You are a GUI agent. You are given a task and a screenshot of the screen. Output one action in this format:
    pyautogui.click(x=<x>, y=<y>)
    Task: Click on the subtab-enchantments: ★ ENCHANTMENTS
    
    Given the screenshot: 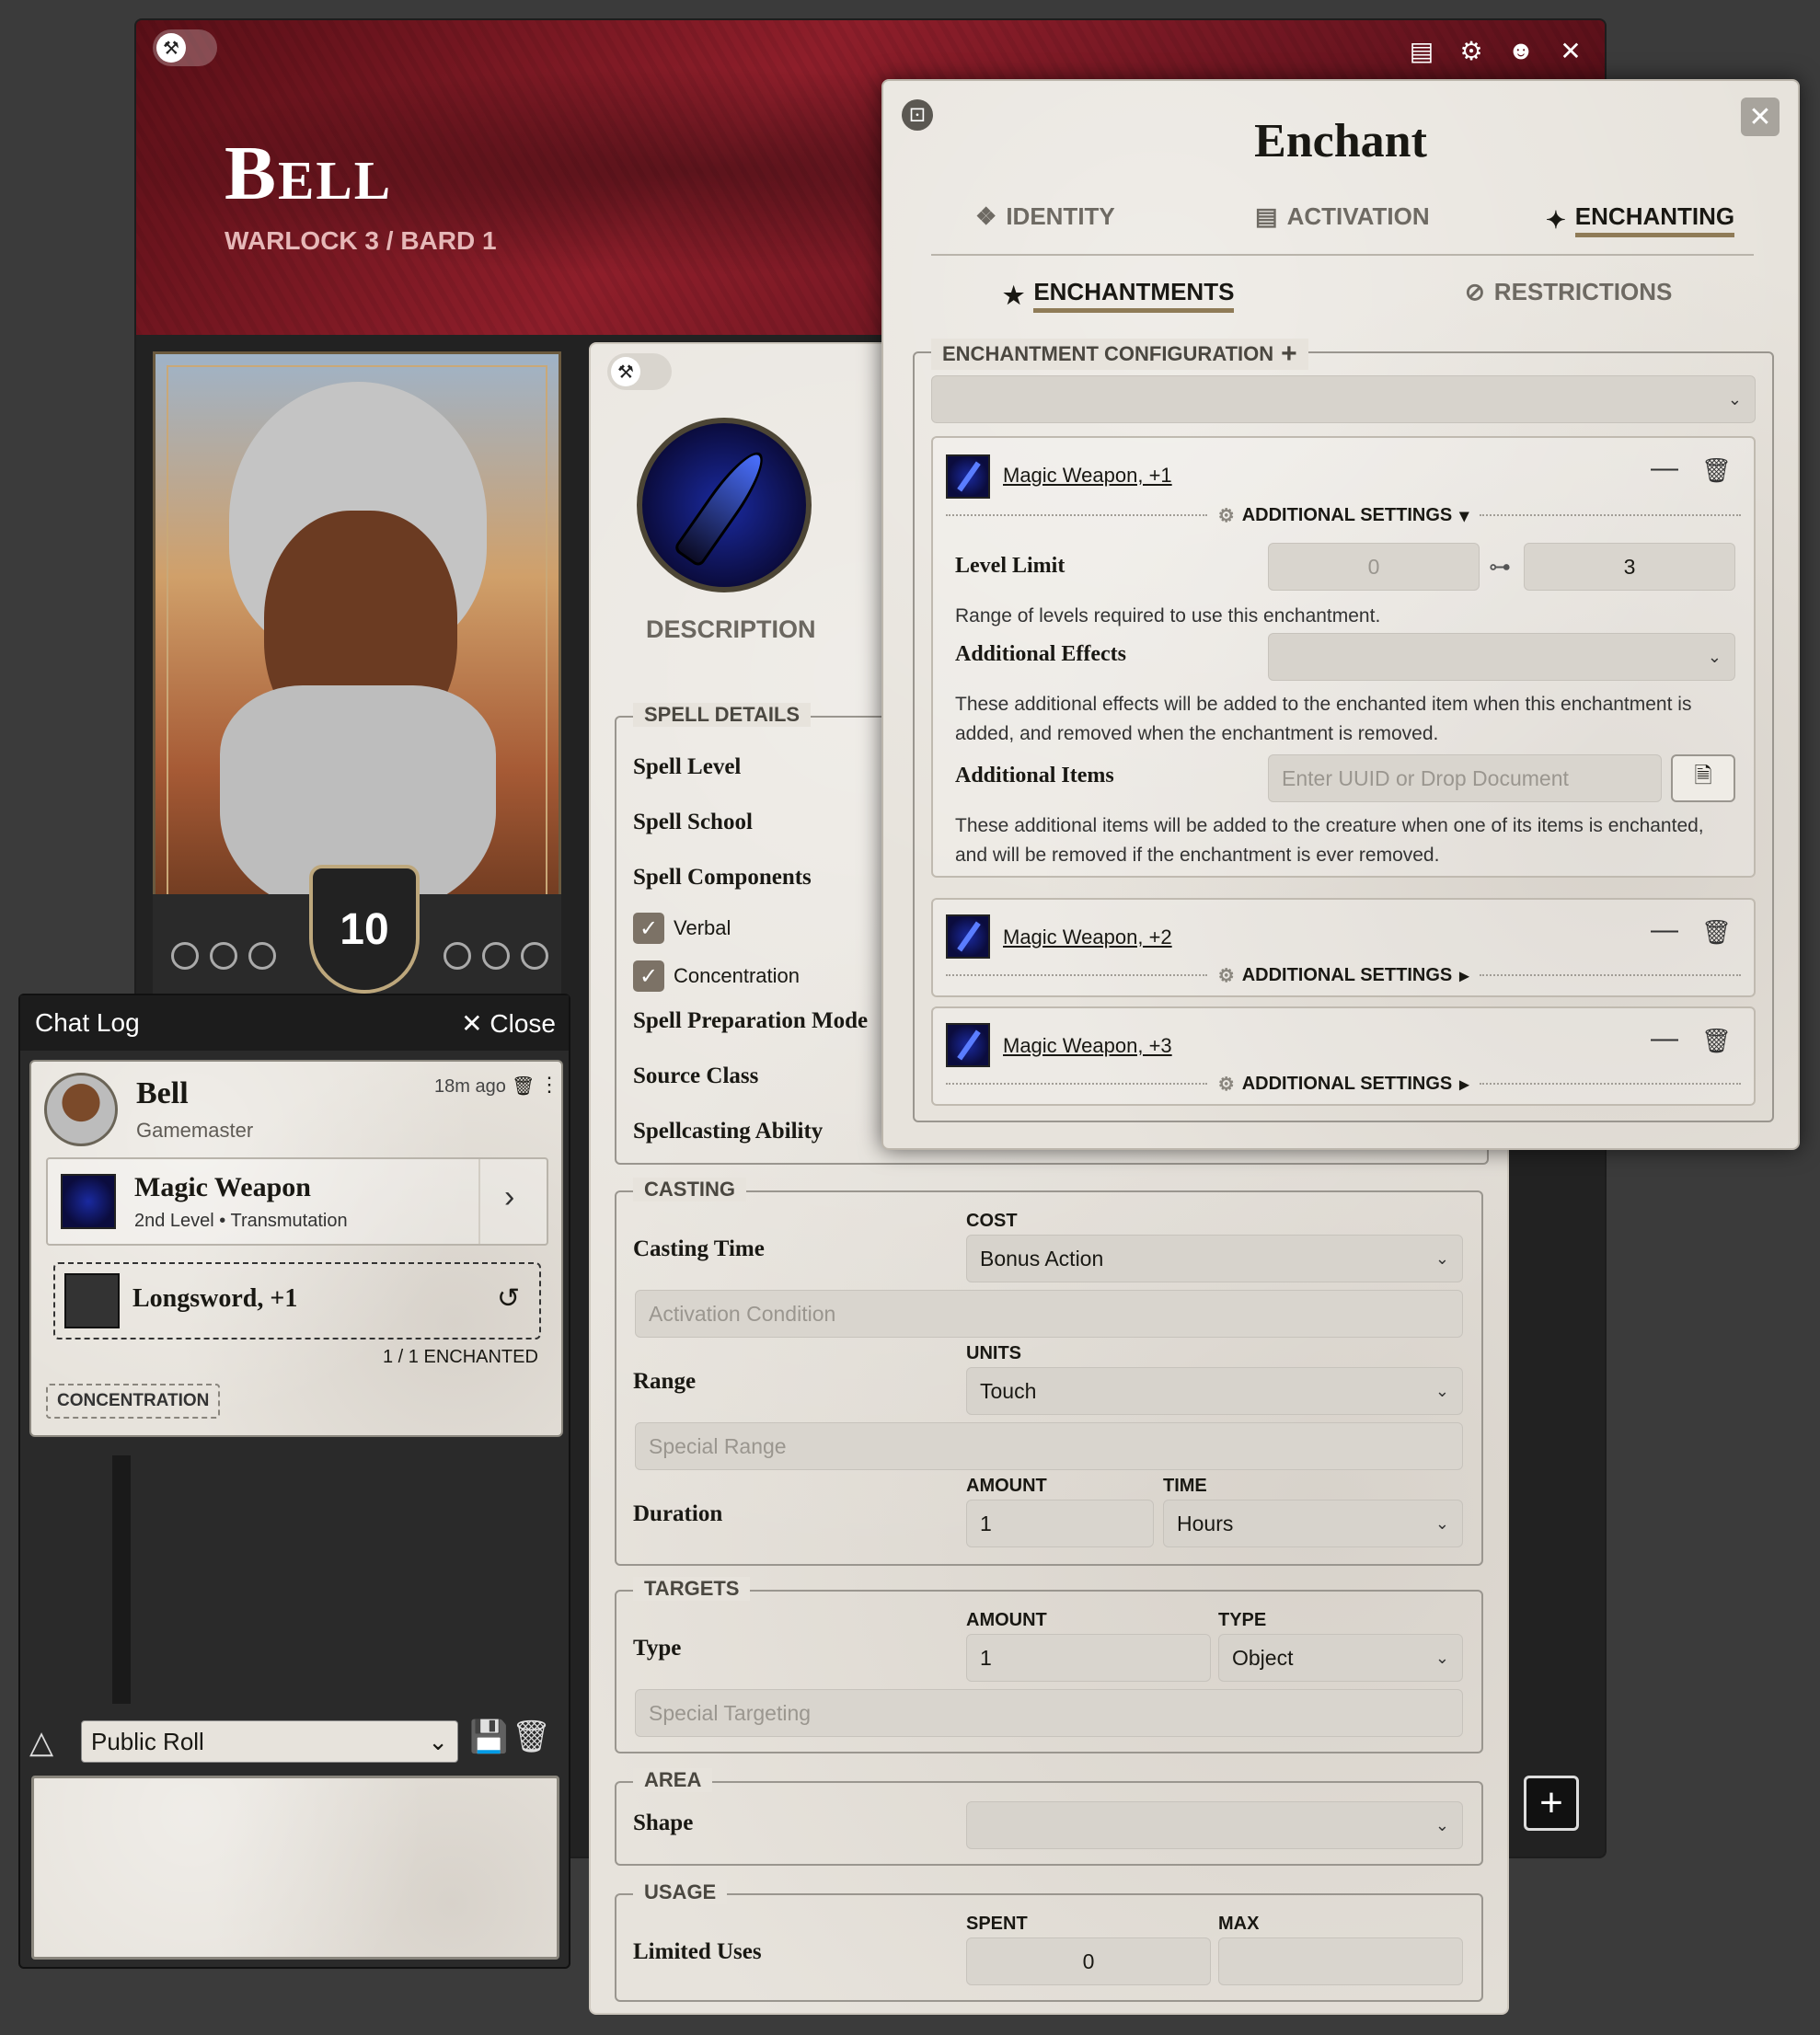 What is the action you would take?
    pyautogui.click(x=1119, y=295)
    